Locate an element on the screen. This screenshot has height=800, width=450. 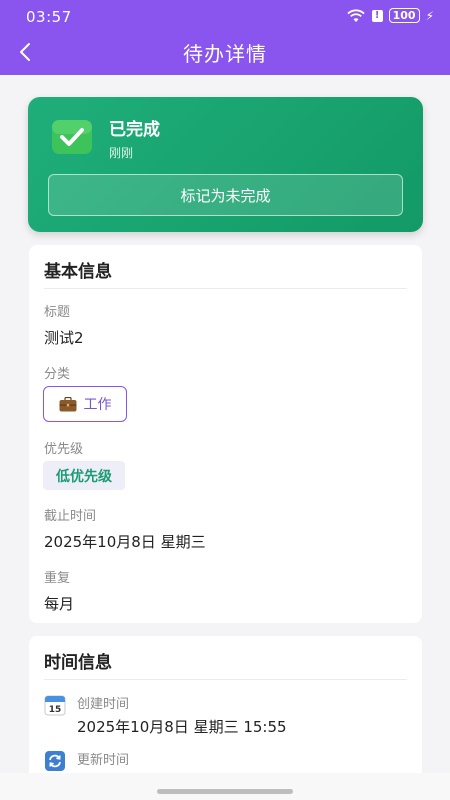
title-value: 测试2 is located at coordinates (64, 338).